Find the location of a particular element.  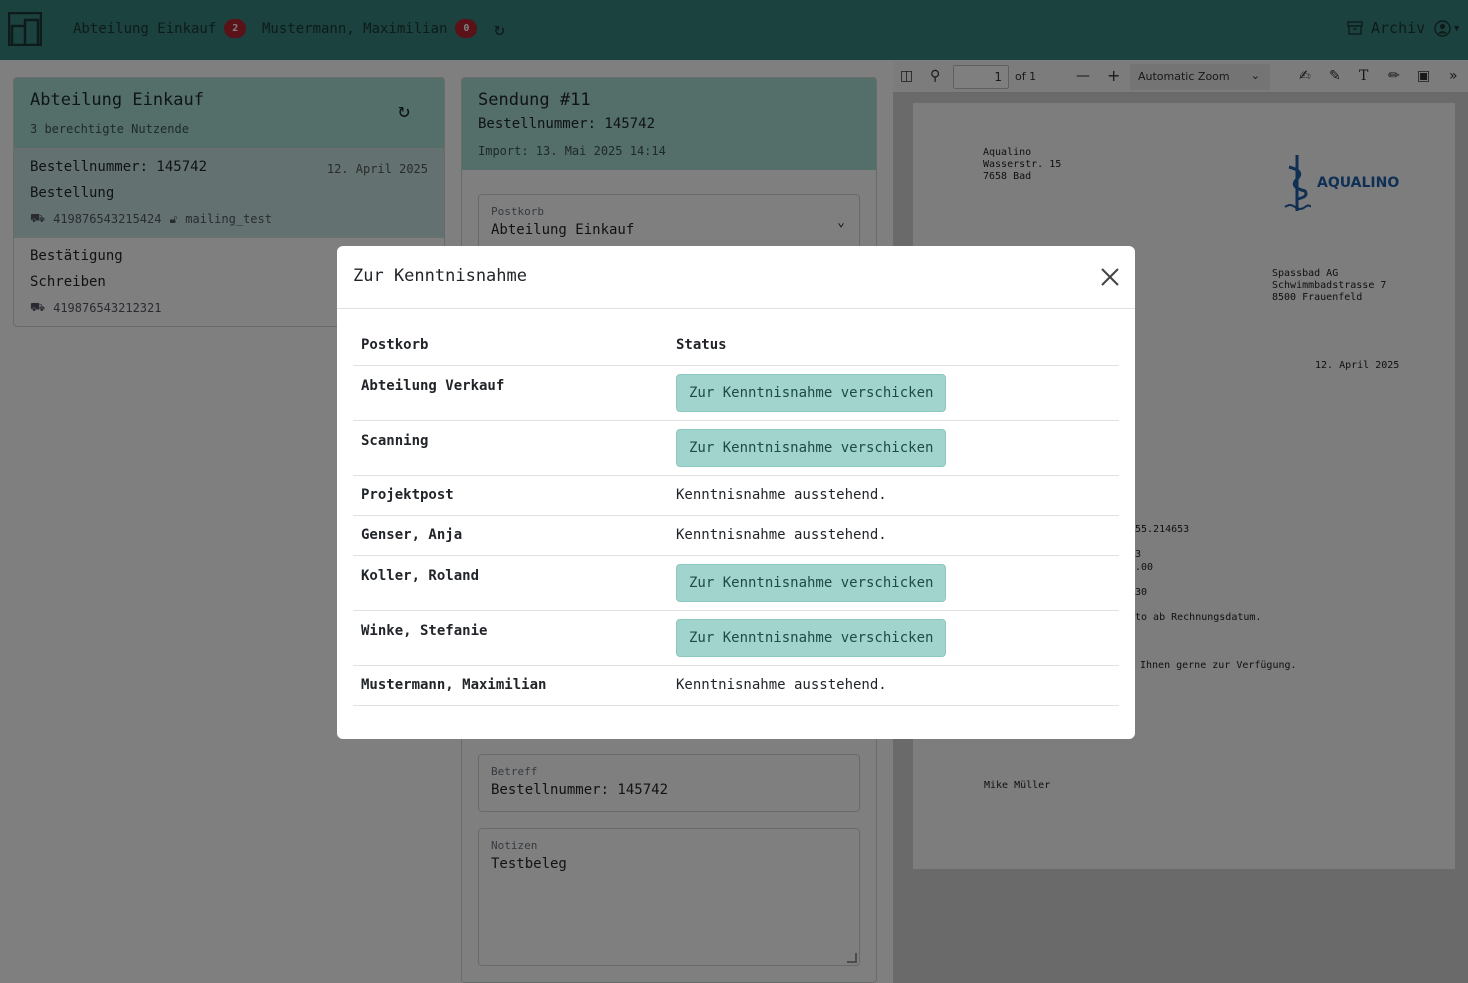

modal-title: Zur Kenntnisnahme is located at coordinates (440, 276).